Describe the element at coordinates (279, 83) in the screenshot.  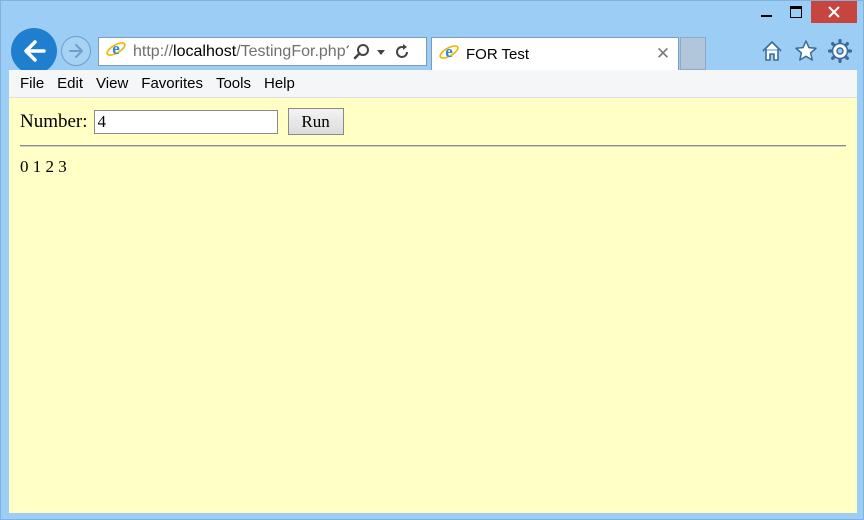
I see `menu-help: Help` at that location.